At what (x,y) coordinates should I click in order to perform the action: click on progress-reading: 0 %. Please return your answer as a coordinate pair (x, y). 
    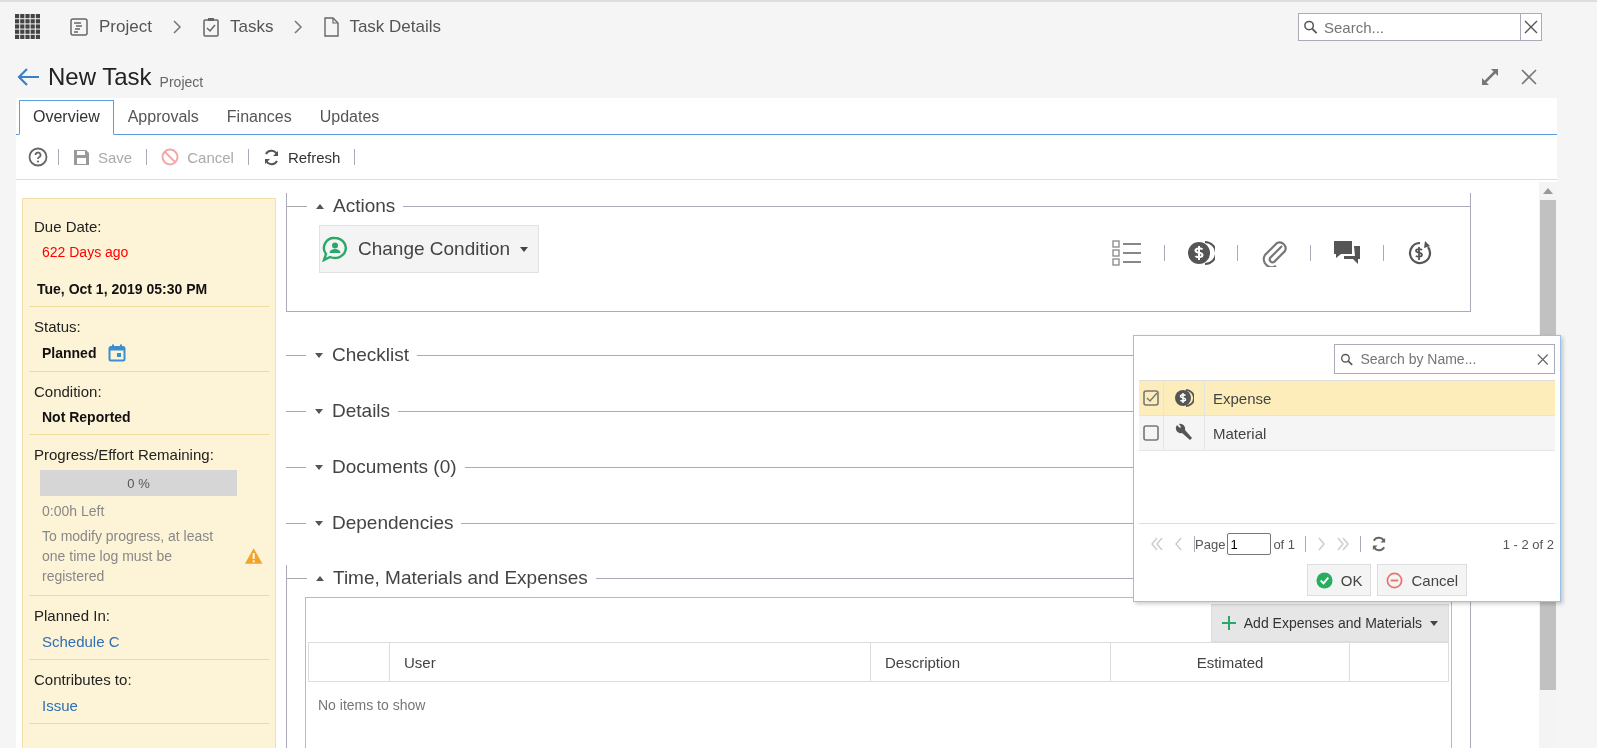
    Looking at the image, I should click on (138, 483).